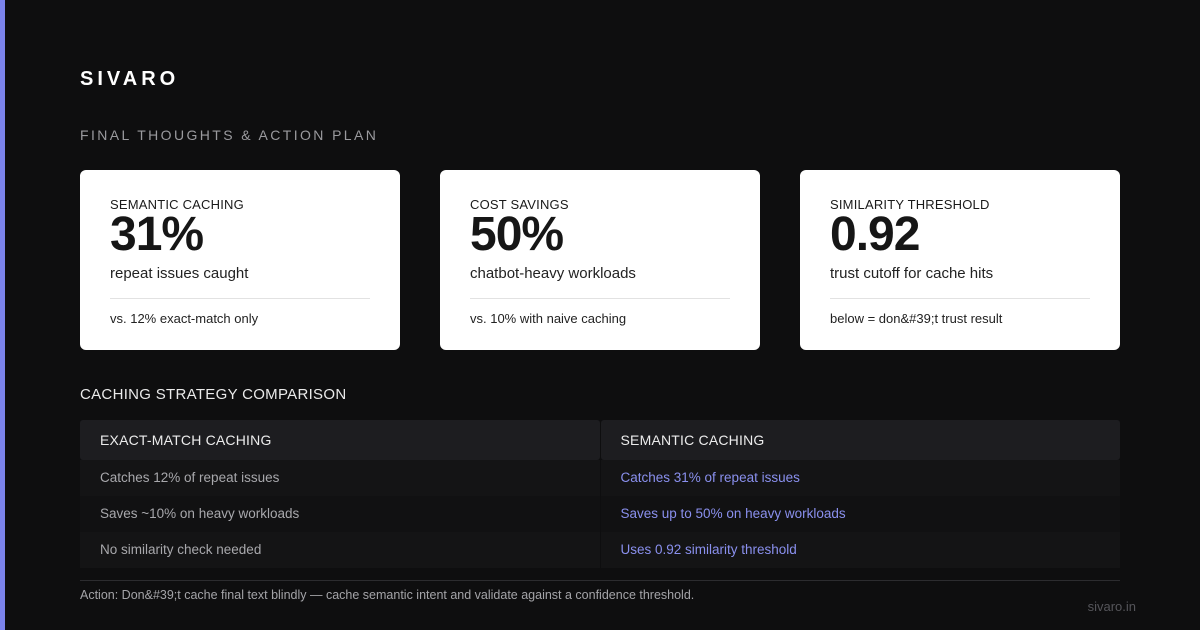 This screenshot has width=1200, height=630. I want to click on accent-bar, so click(2, 315).